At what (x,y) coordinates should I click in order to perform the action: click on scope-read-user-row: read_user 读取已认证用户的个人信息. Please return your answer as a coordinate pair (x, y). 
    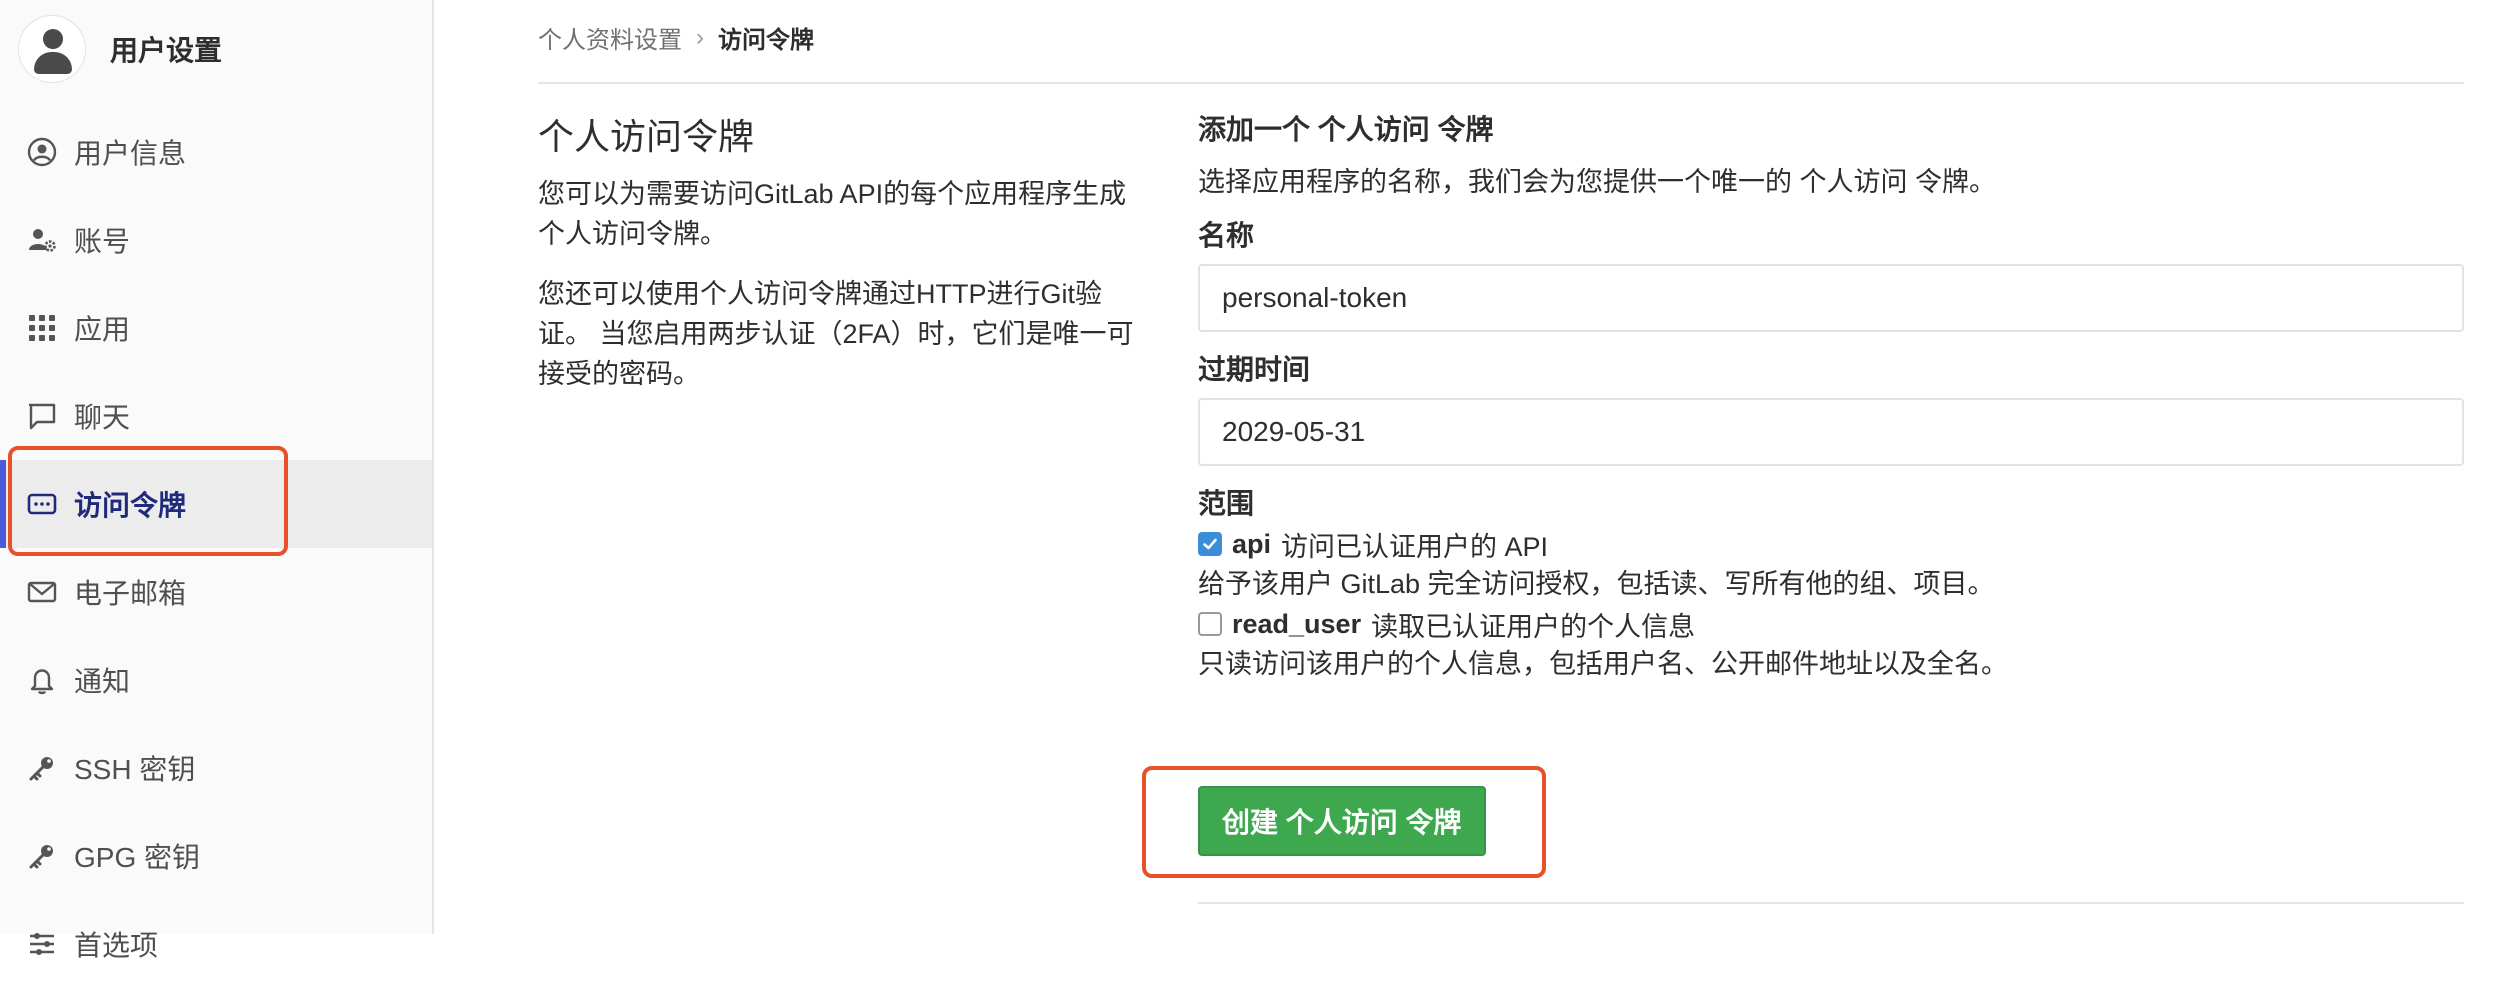
    Looking at the image, I should click on (1831, 624).